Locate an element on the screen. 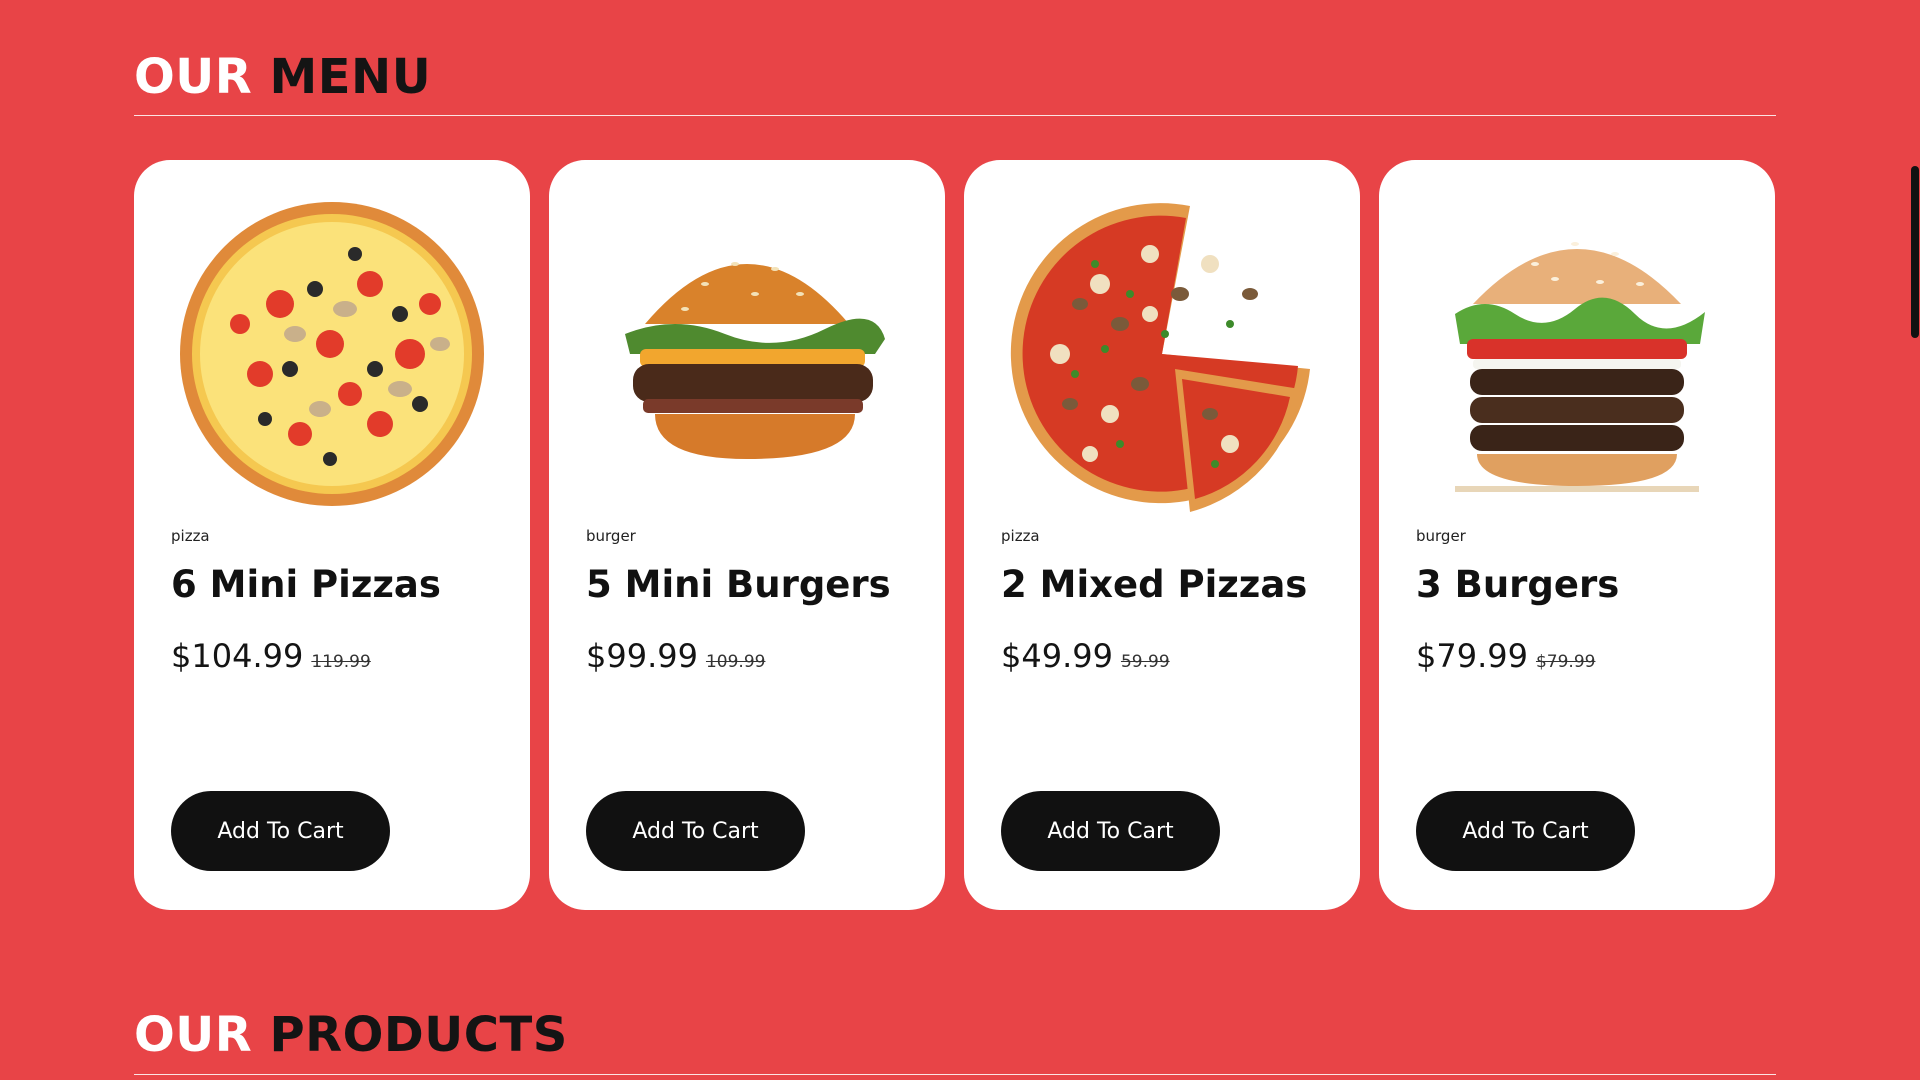 The width and height of the screenshot is (1920, 1080). mini-pizzas-image is located at coordinates (332, 354).